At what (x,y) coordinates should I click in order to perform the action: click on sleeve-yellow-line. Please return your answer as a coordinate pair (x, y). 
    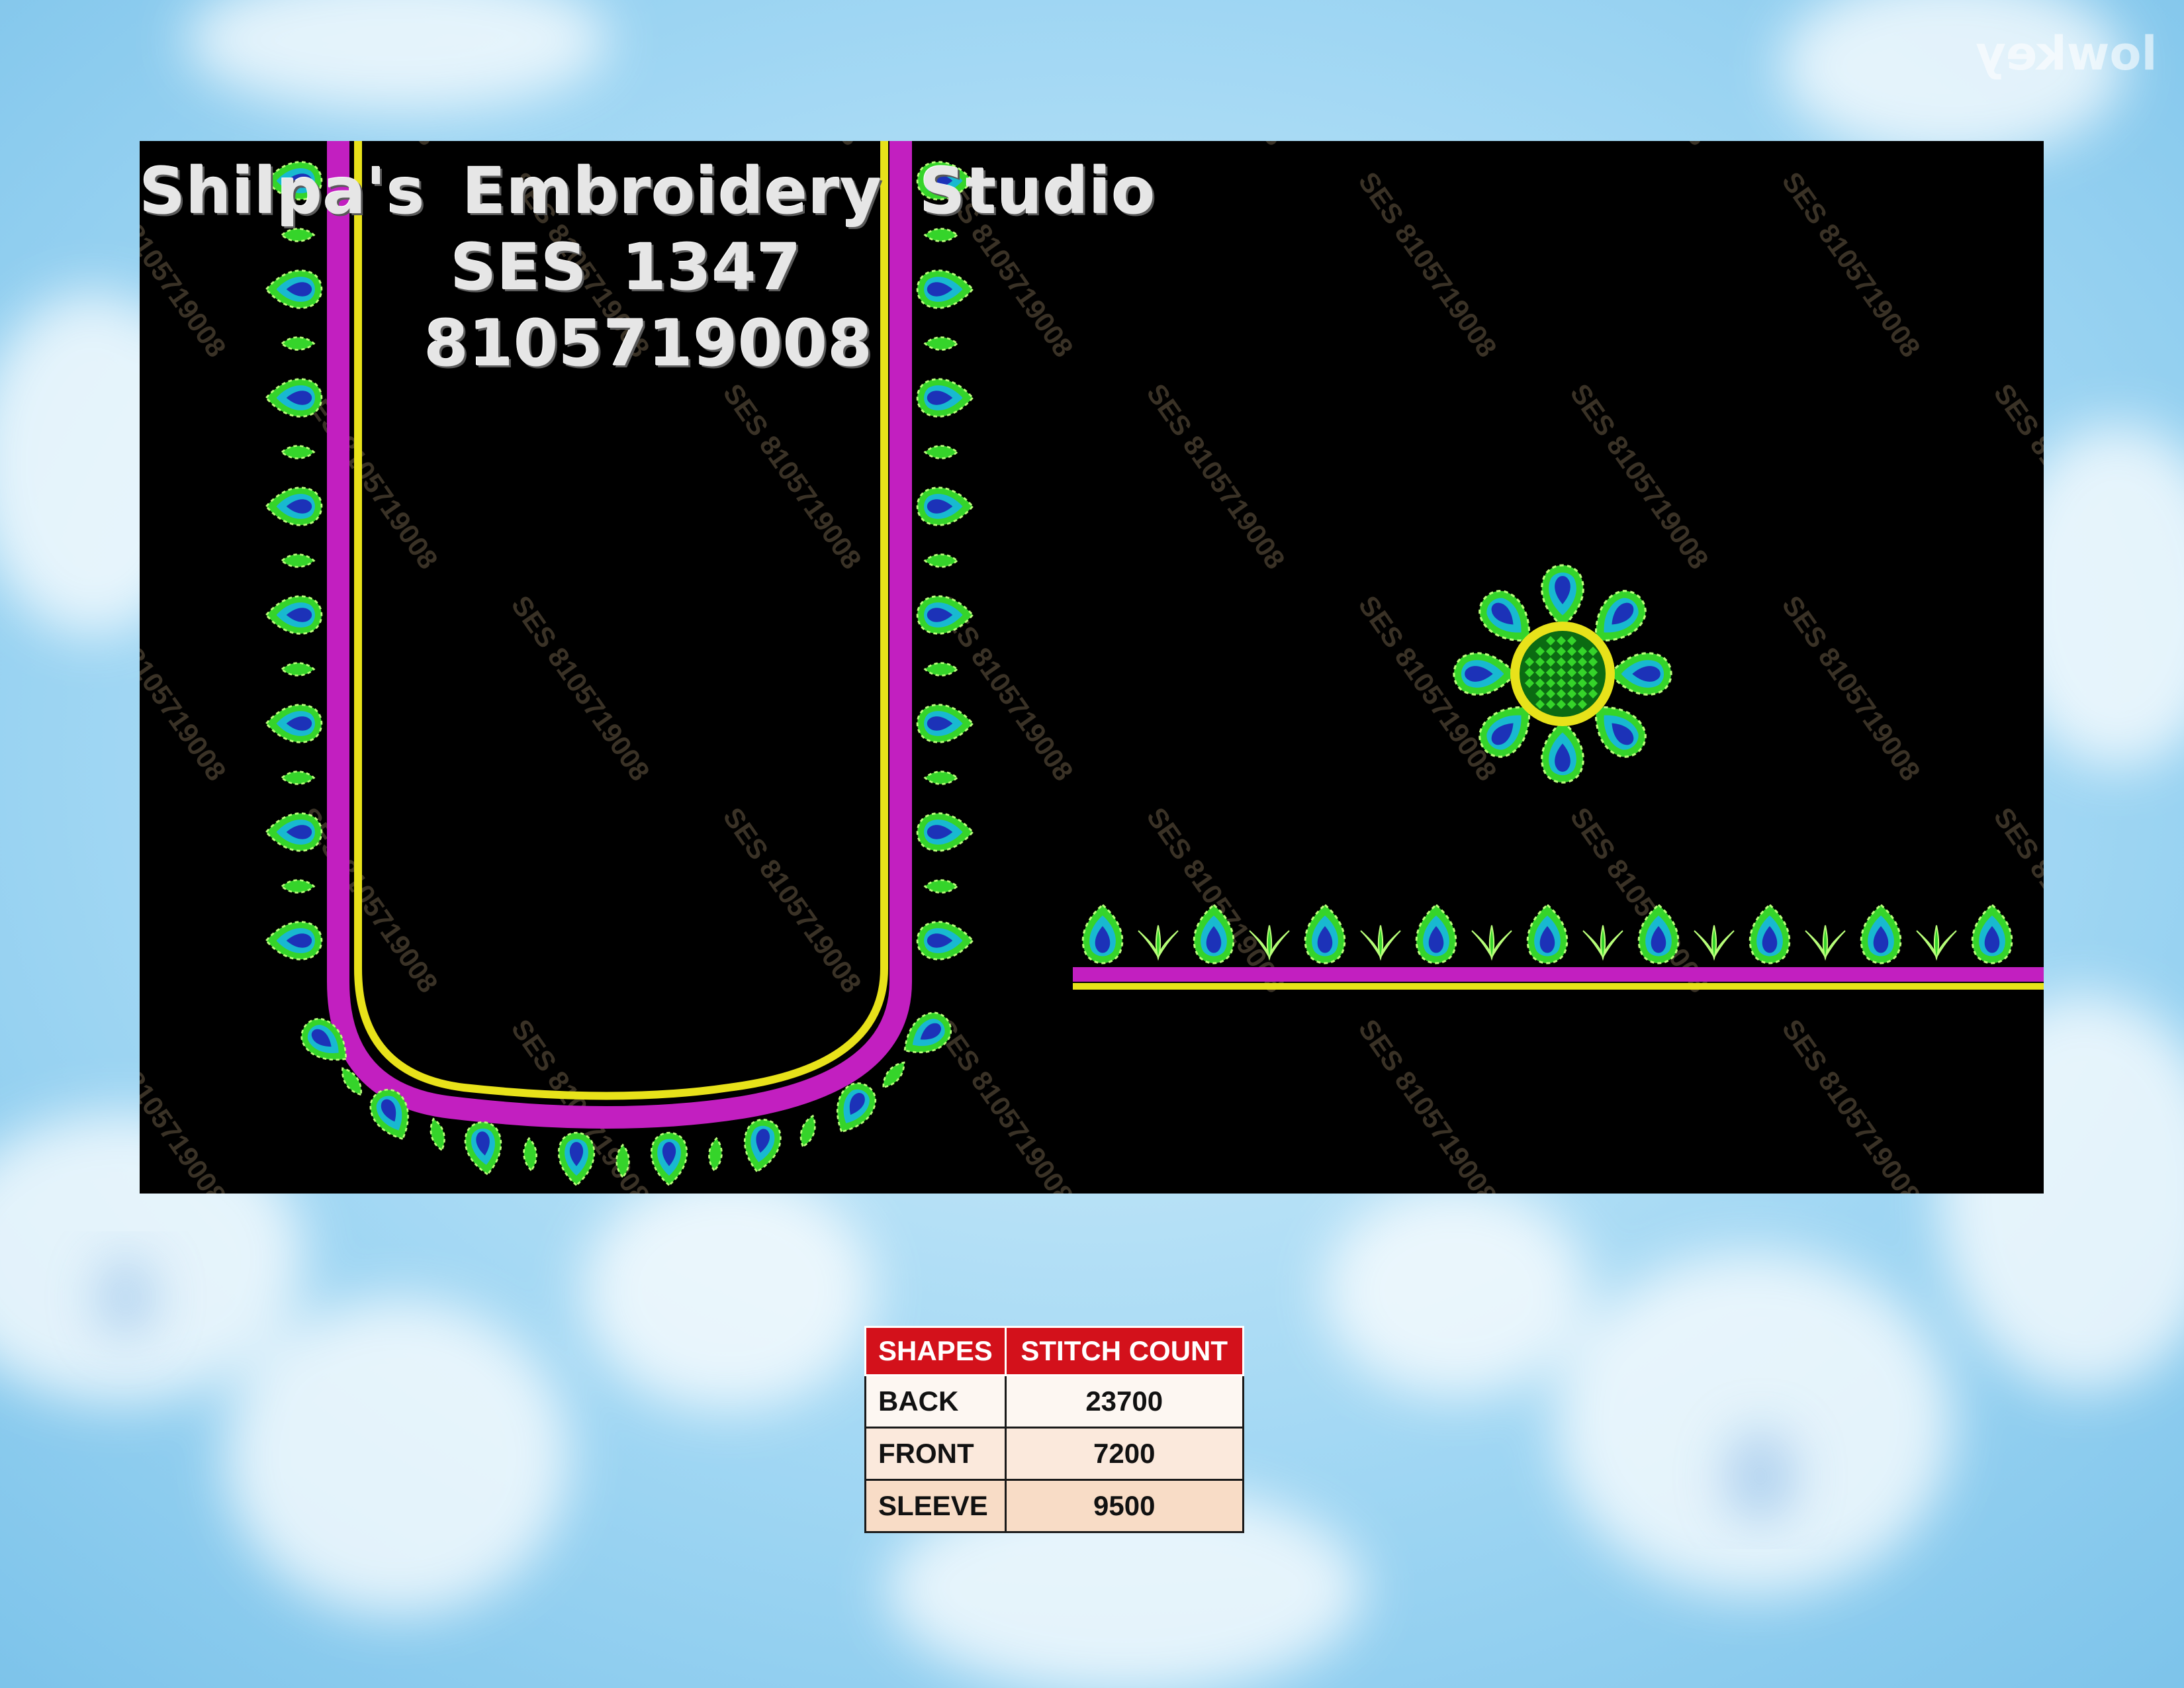
    Looking at the image, I should click on (1558, 986).